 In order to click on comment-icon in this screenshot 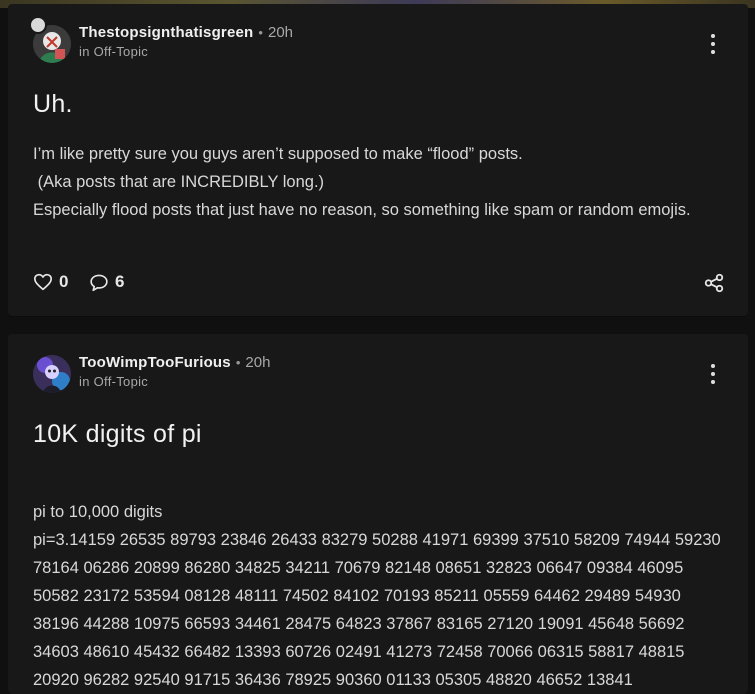, I will do `click(99, 282)`.